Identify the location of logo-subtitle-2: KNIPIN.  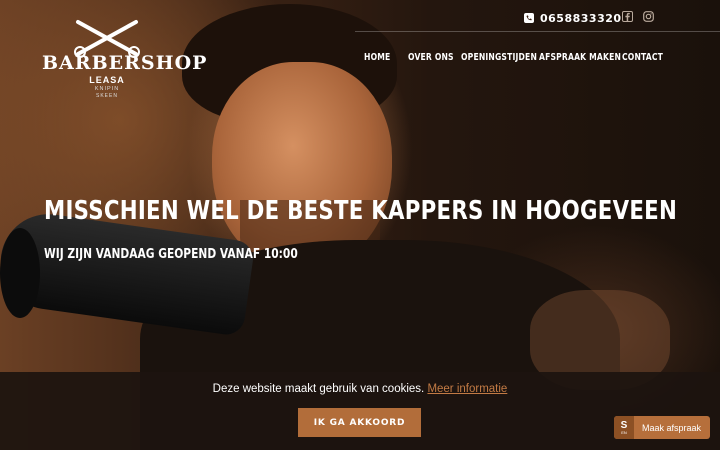
(107, 89).